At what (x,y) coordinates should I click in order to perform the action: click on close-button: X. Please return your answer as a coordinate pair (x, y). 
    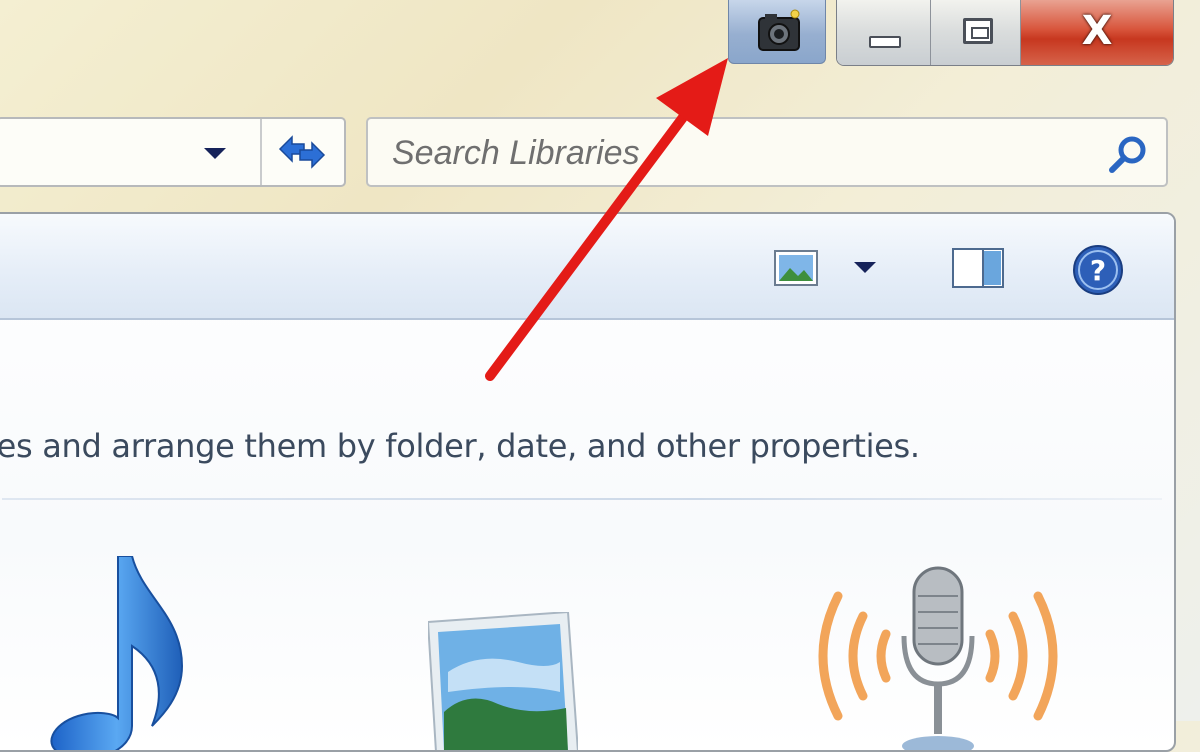
    Looking at the image, I should click on (1097, 32).